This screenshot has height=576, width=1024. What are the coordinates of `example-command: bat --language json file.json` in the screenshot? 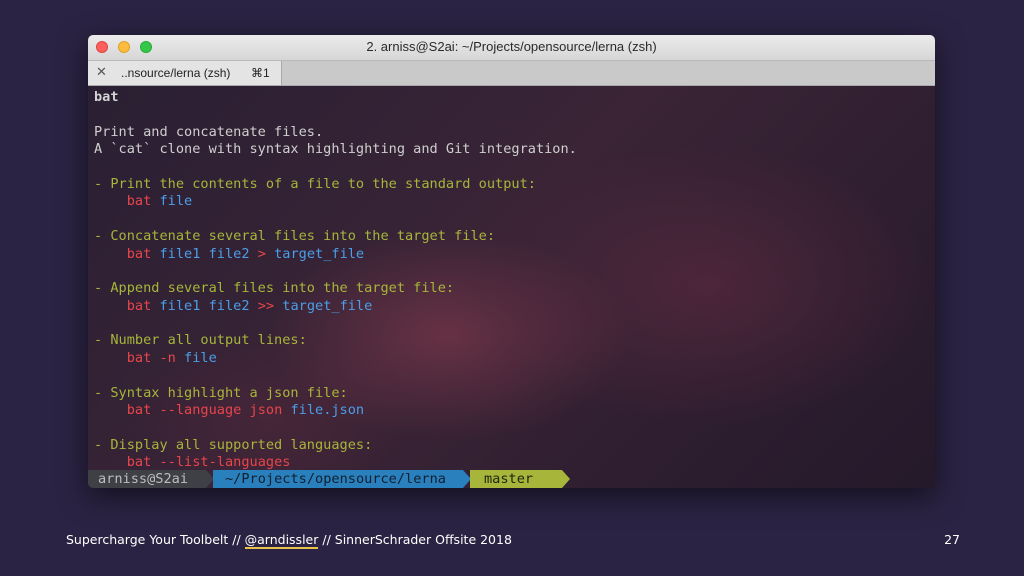 It's located at (335, 410).